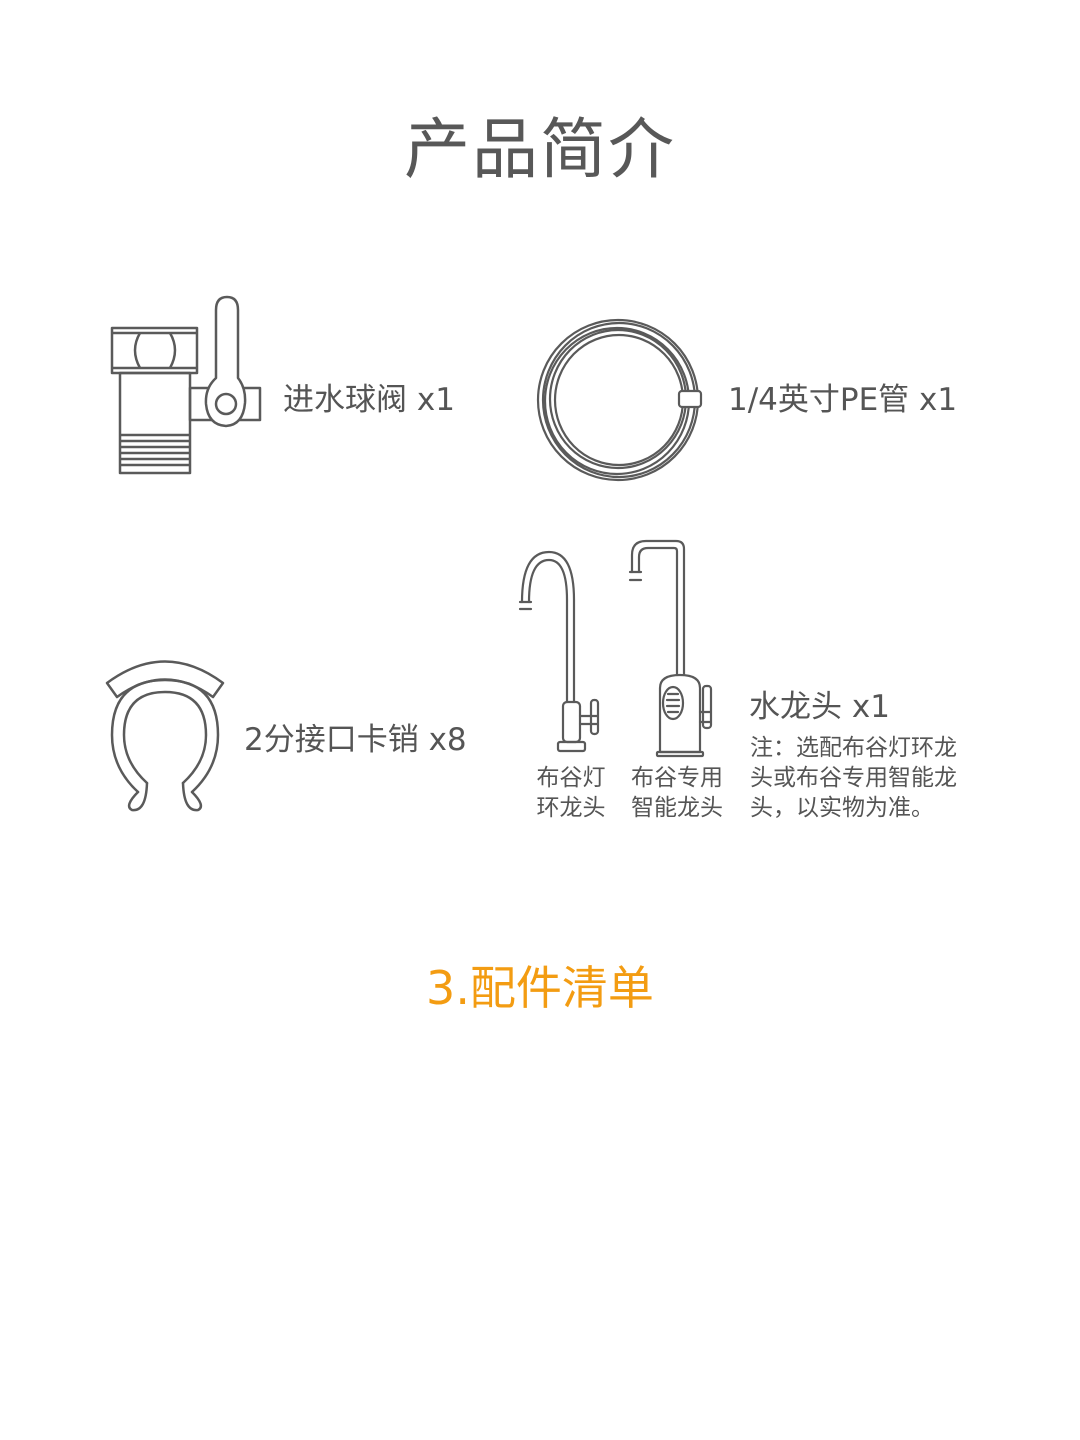 The height and width of the screenshot is (1440, 1080). I want to click on caption-line: 布谷灯, so click(571, 778).